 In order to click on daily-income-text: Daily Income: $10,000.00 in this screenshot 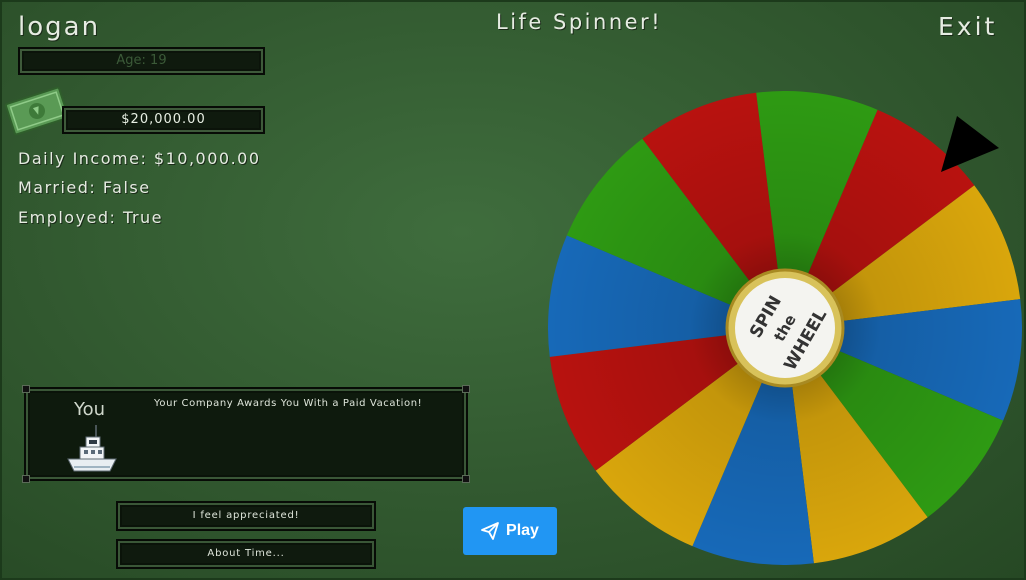, I will do `click(139, 158)`.